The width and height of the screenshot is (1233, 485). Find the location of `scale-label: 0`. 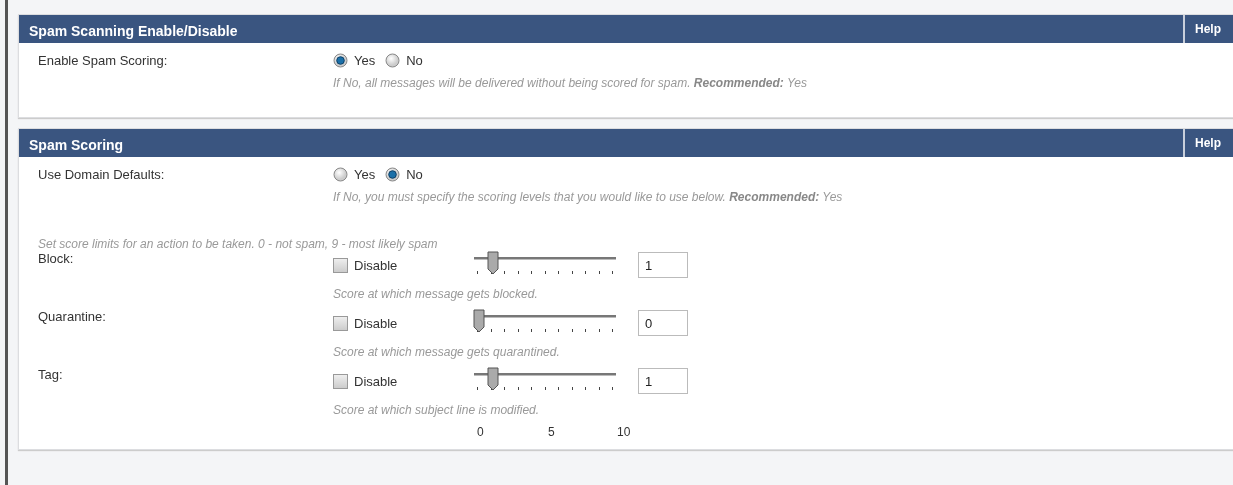

scale-label: 0 is located at coordinates (480, 432).